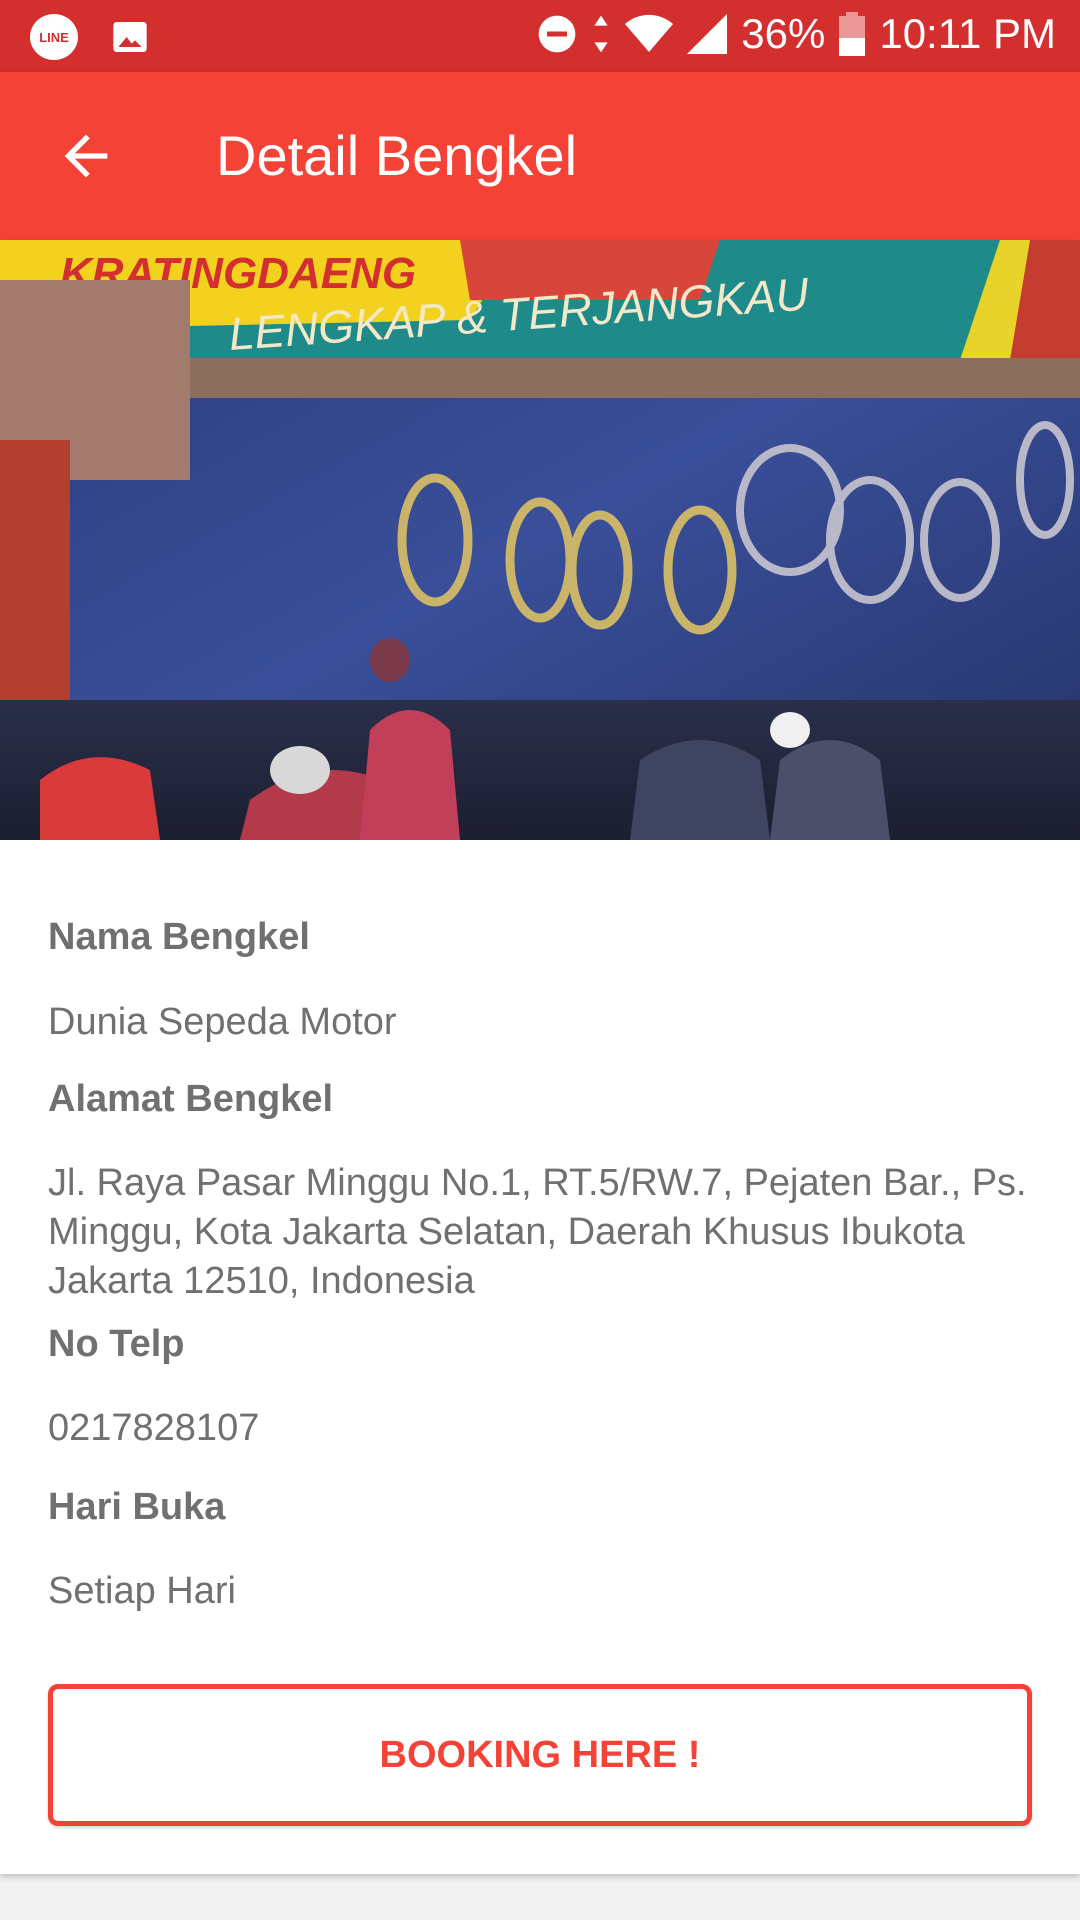 The width and height of the screenshot is (1080, 1920). Describe the element at coordinates (540, 1755) in the screenshot. I see `booking-button: BOOKING HERE !` at that location.